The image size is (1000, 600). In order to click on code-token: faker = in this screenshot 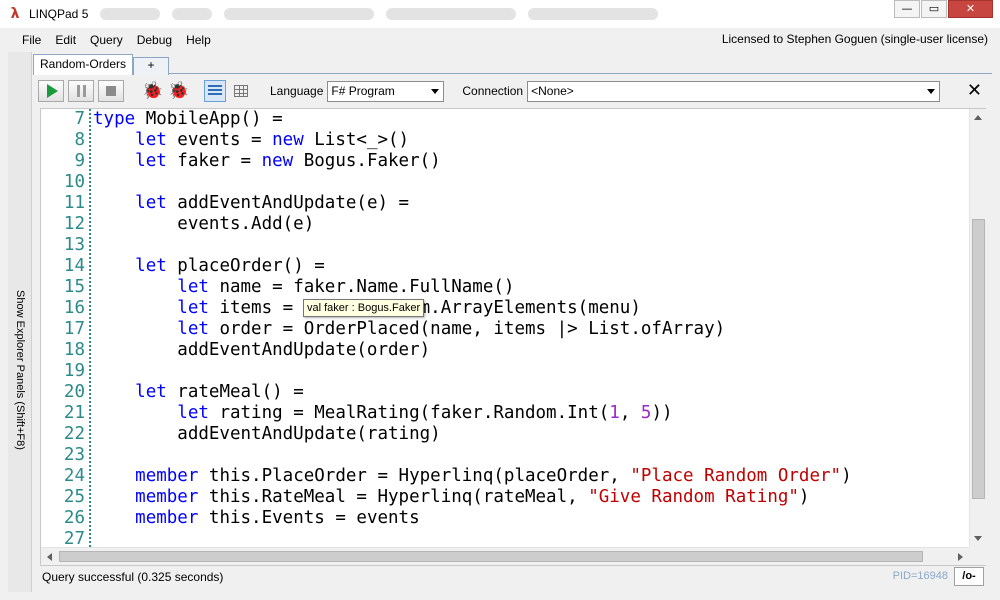, I will do `click(214, 161)`.